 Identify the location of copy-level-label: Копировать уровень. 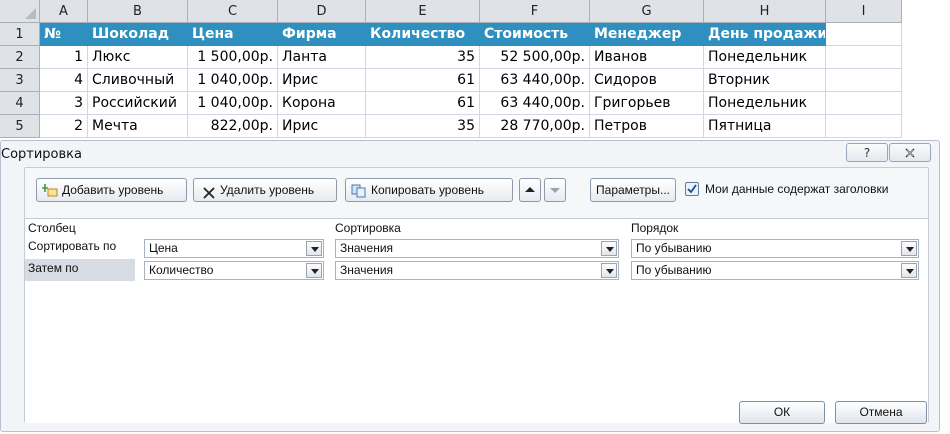
(427, 190).